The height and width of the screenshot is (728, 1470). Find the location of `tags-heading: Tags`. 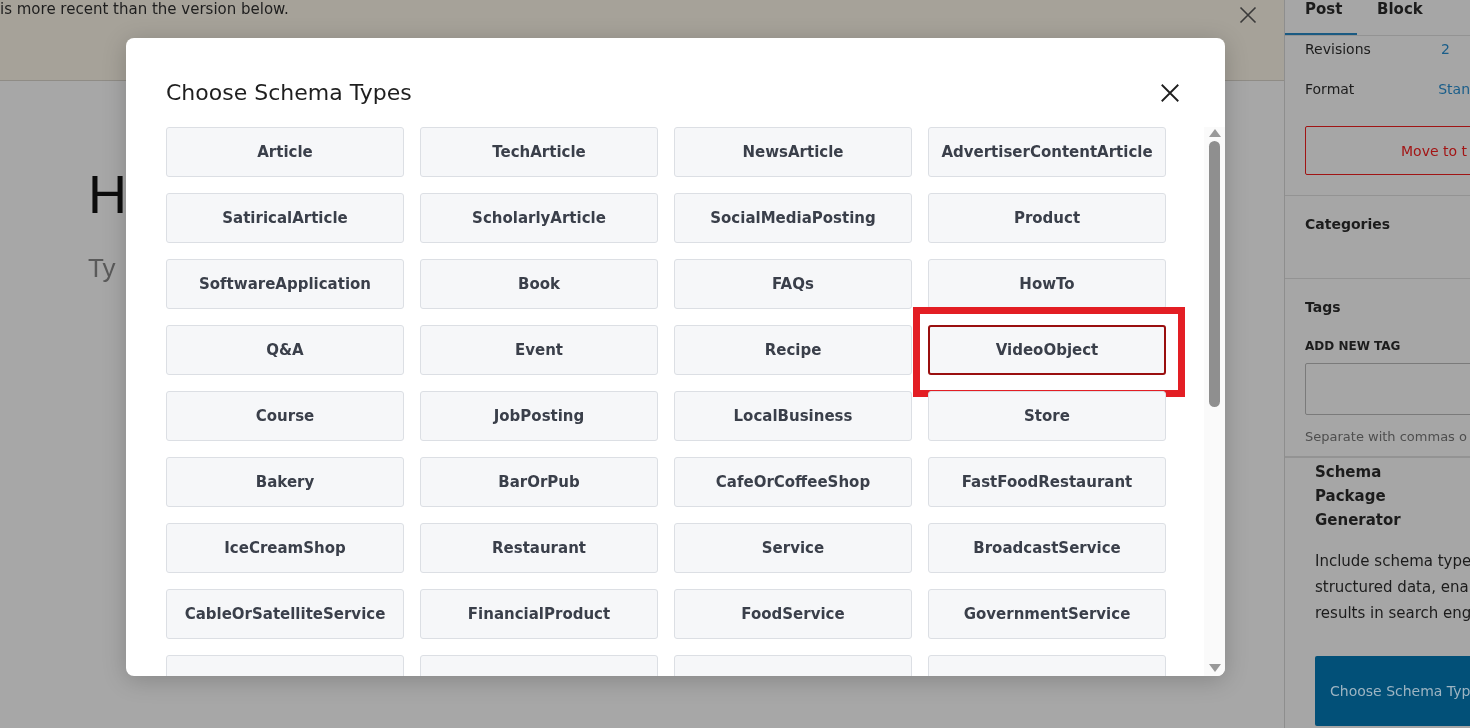

tags-heading: Tags is located at coordinates (1323, 307).